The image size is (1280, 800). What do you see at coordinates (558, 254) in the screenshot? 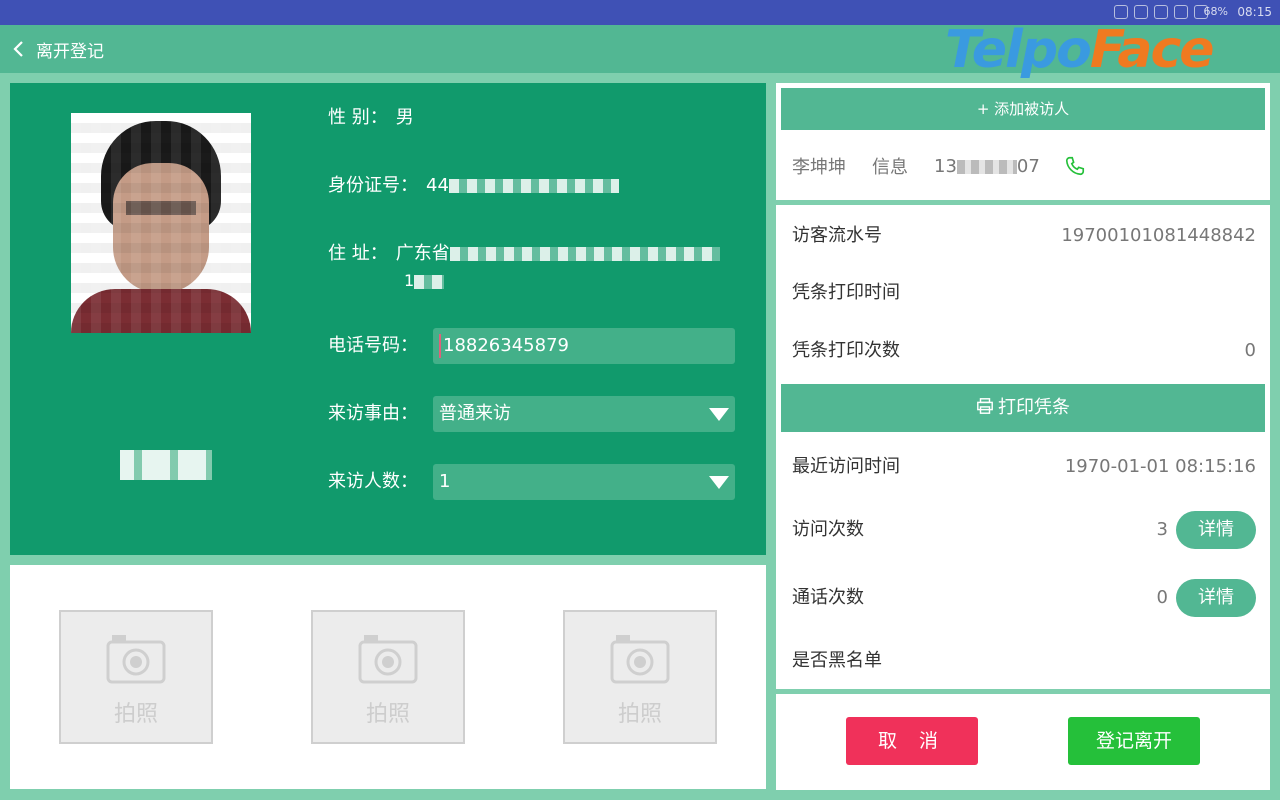
I see `address-value: 广东省` at bounding box center [558, 254].